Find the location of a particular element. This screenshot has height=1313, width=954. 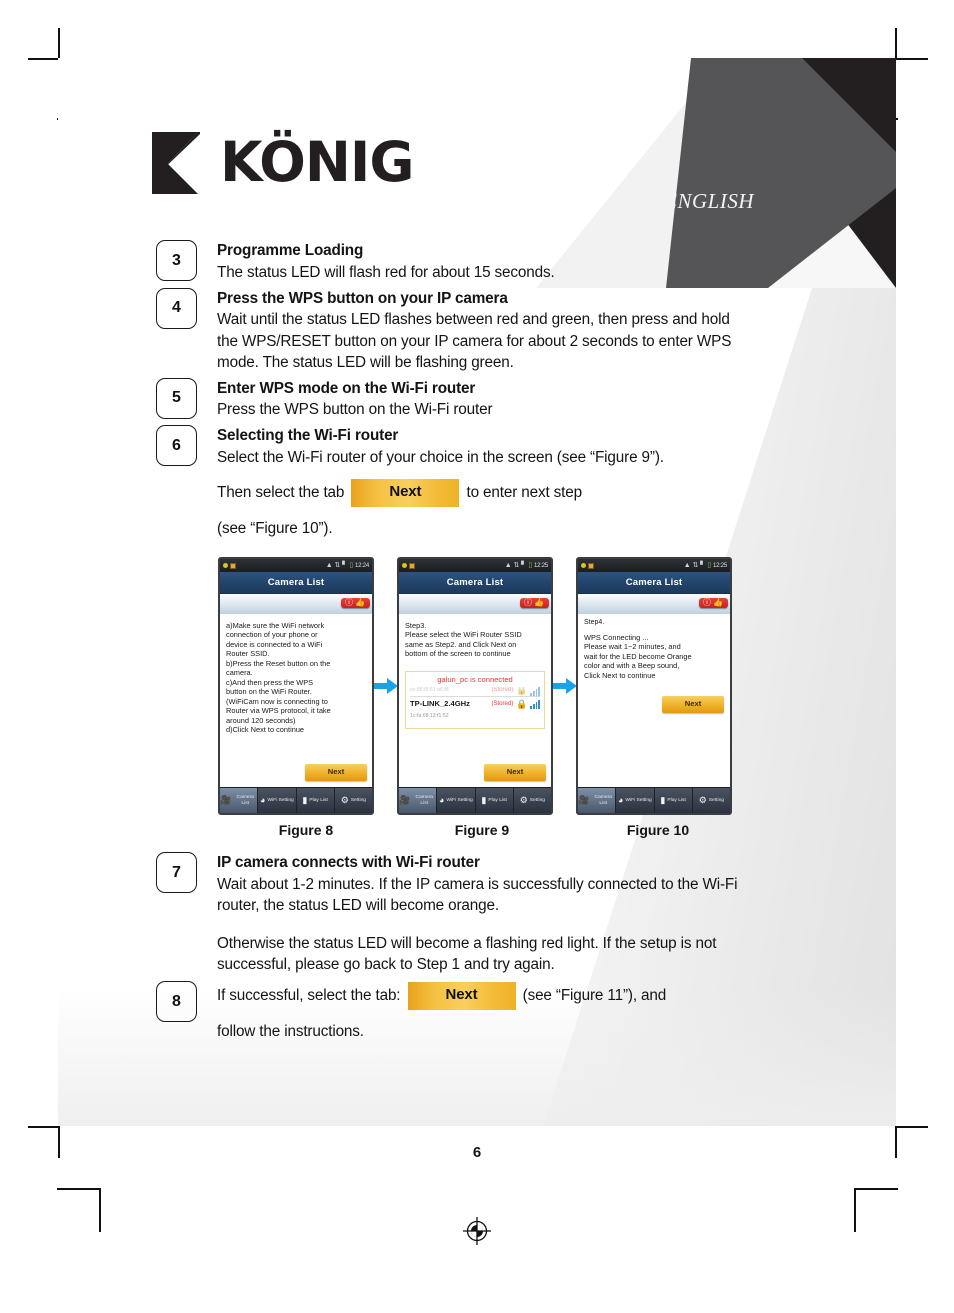

status-clock: 12:25 is located at coordinates (719, 565).